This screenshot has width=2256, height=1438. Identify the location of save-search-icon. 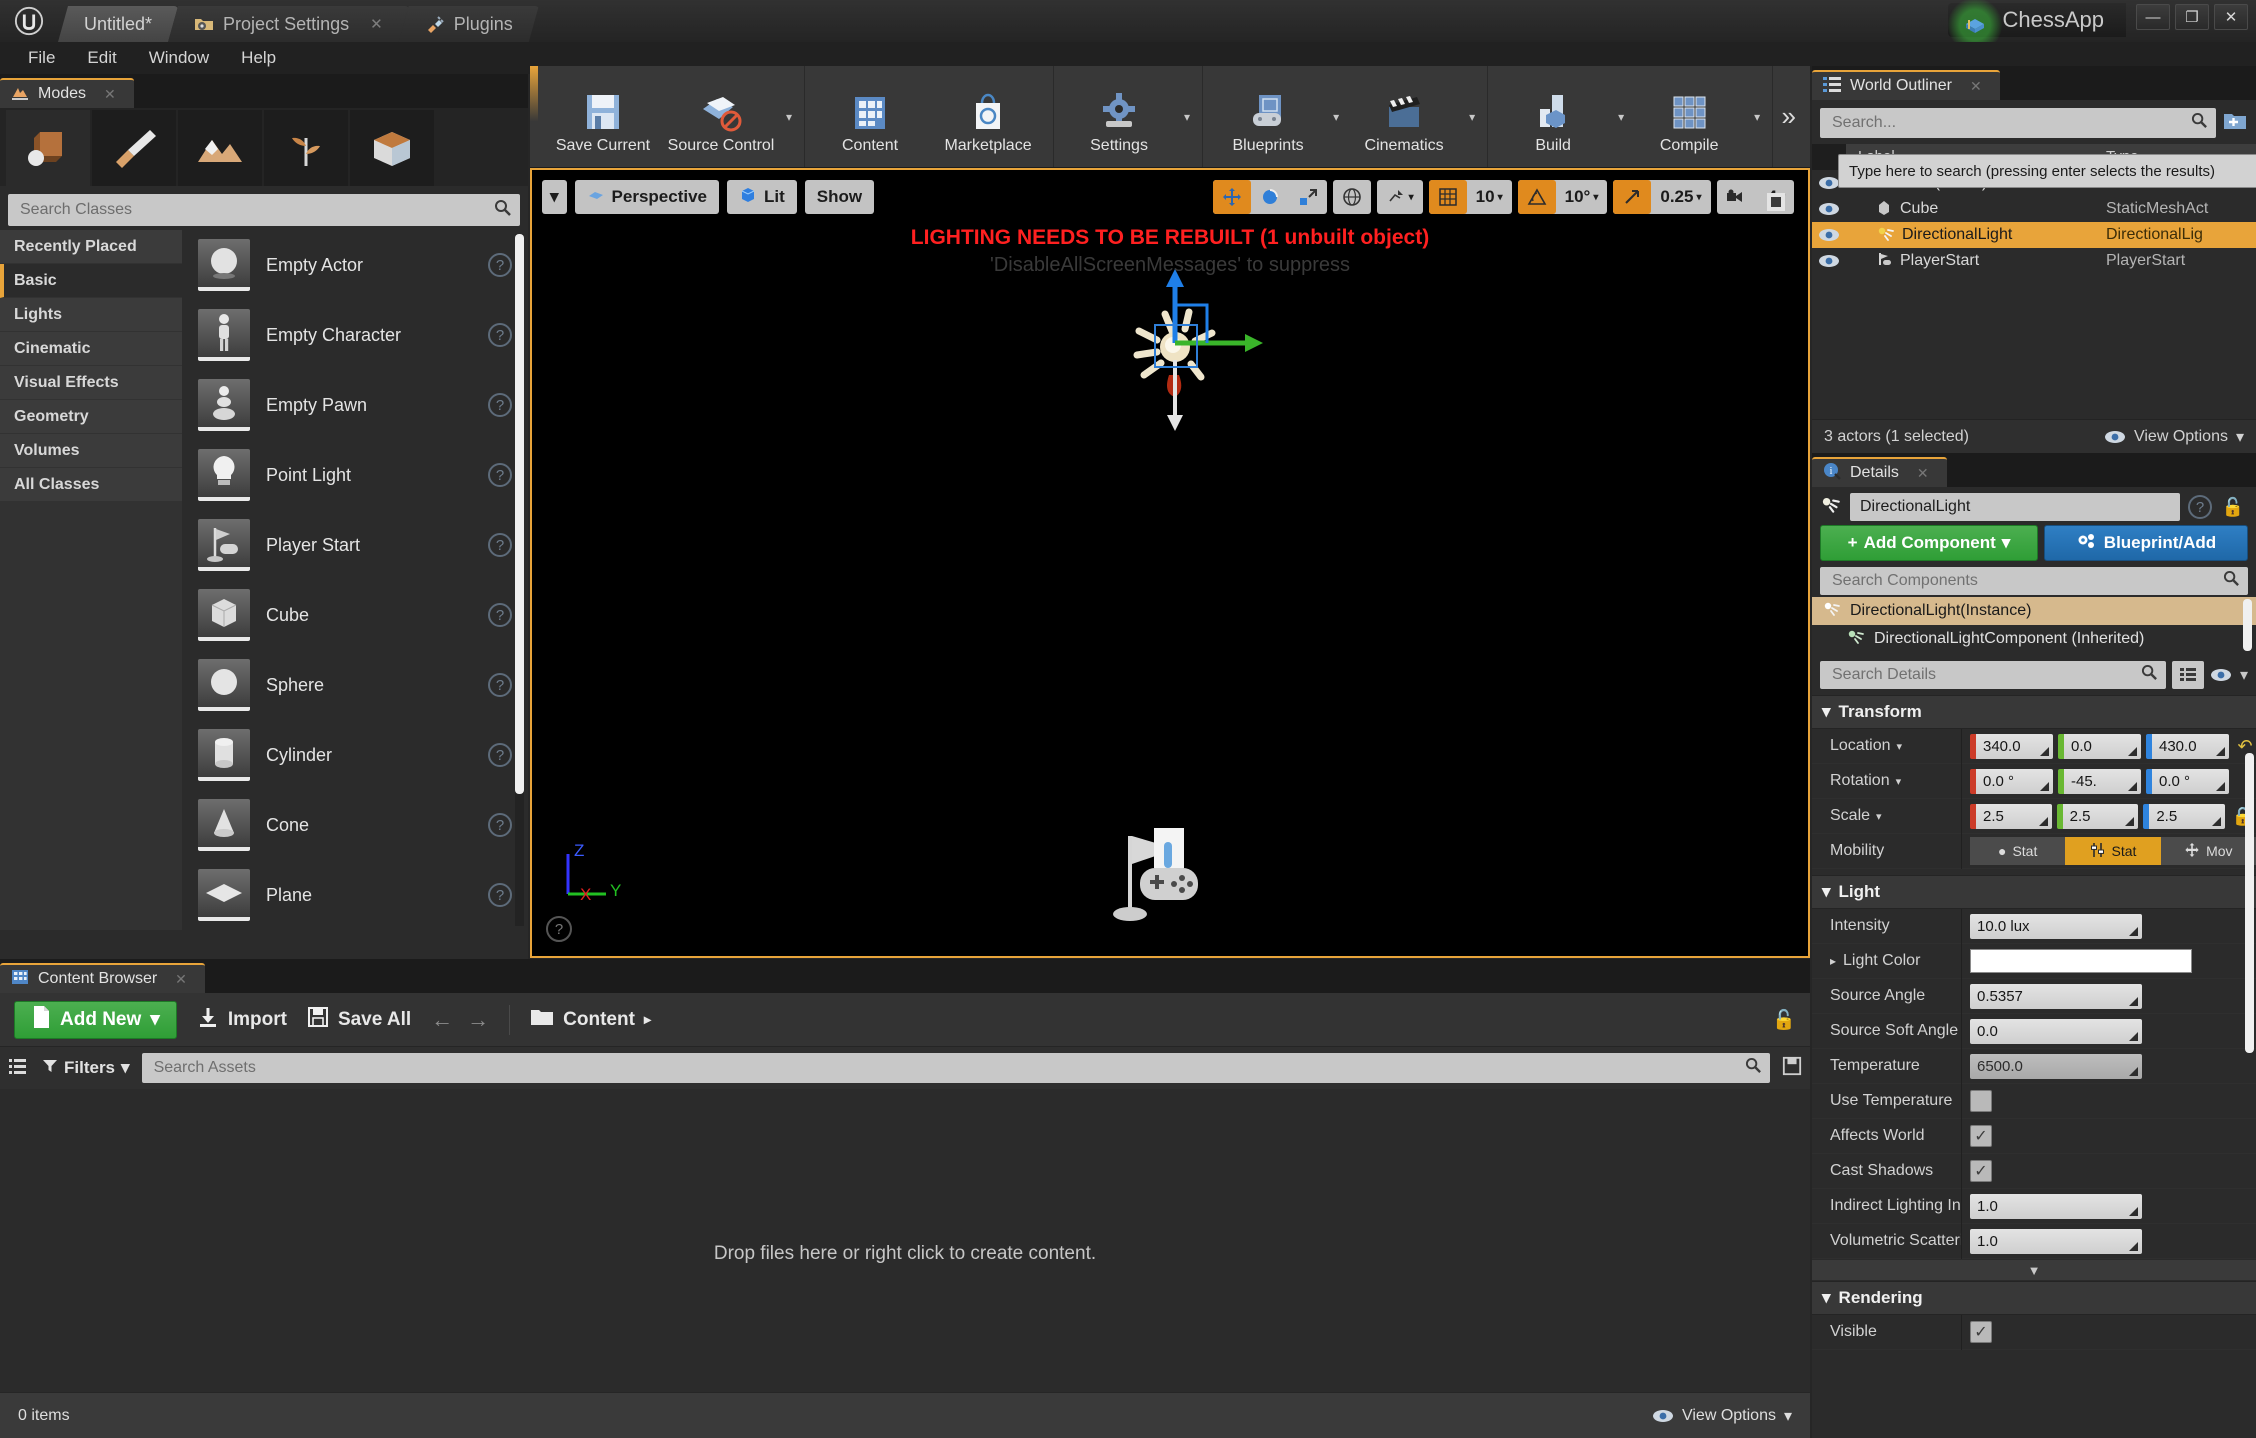
(1792, 1068).